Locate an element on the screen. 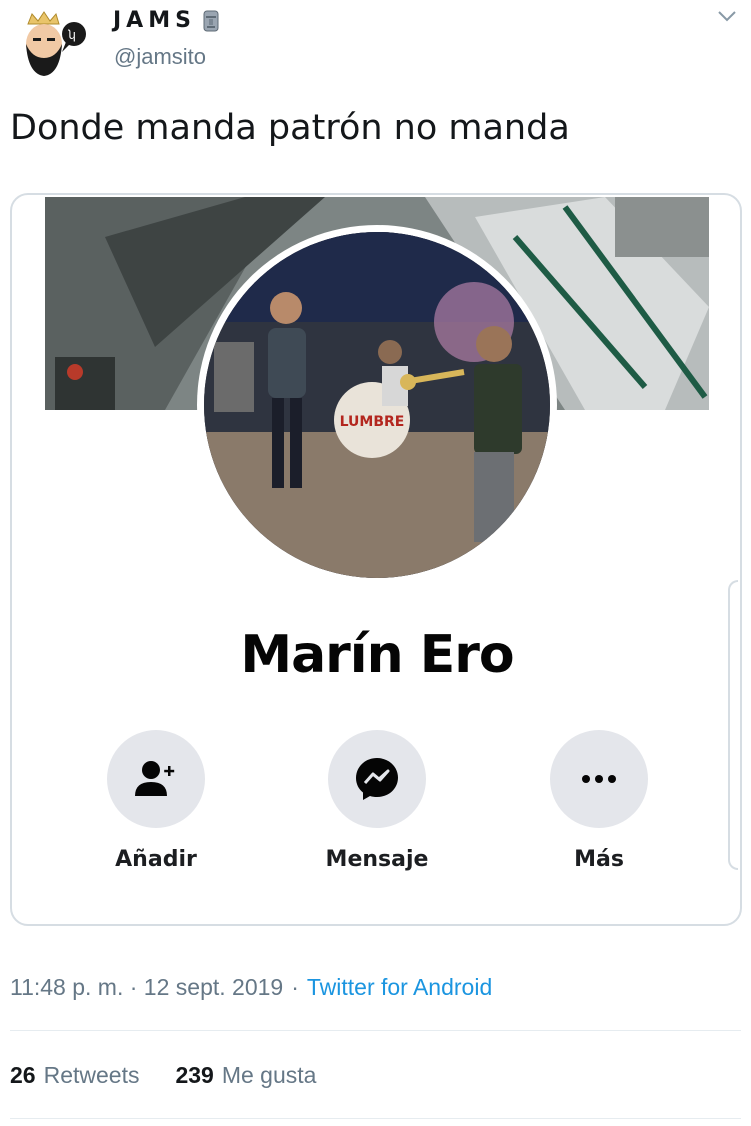 The height and width of the screenshot is (1126, 751). svg-text: ʮ is located at coordinates (72, 35).